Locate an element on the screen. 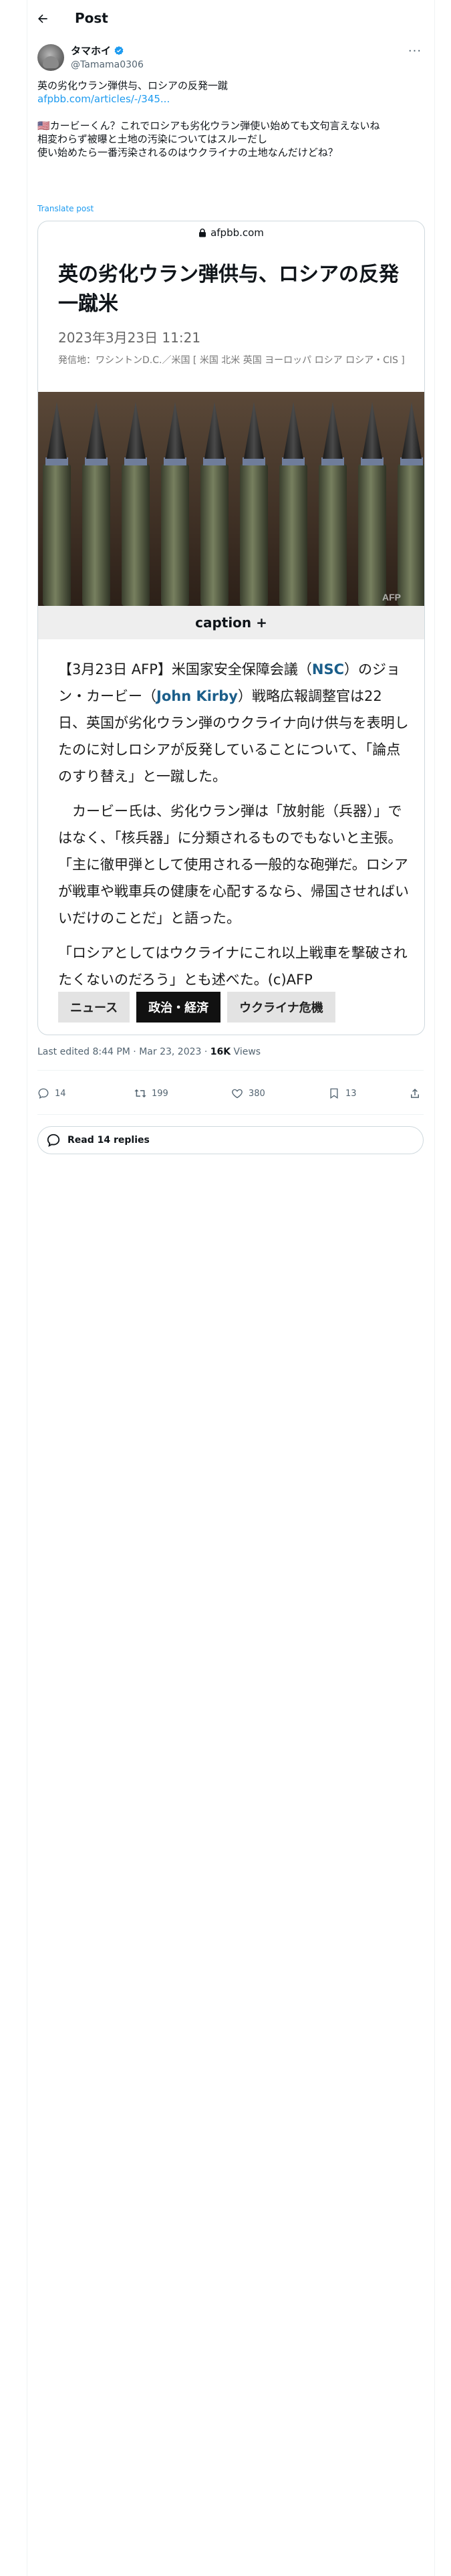 This screenshot has height=2576, width=451. p1-text-a: 【3月23日 AFP】米国家安全保障会議（ is located at coordinates (185, 669).